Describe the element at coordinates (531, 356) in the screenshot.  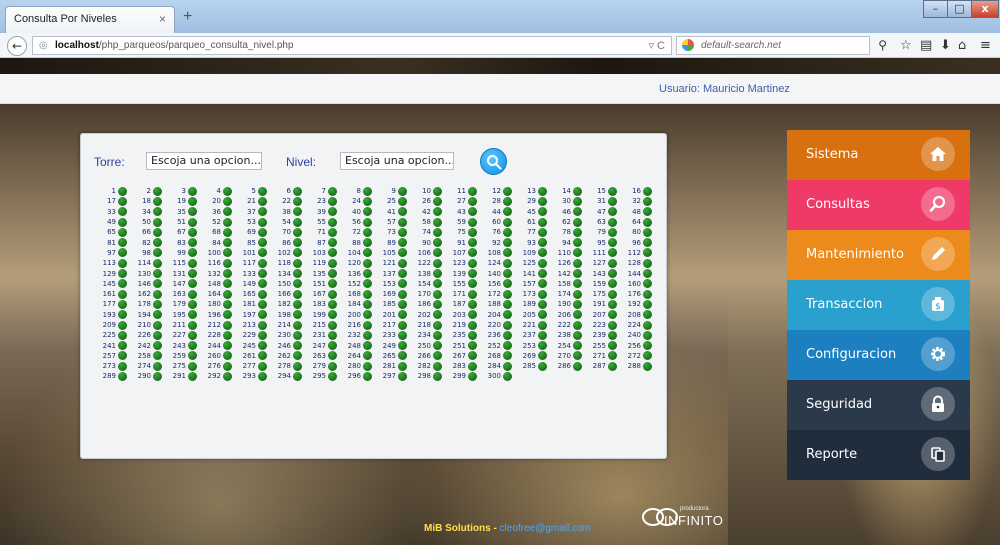
I see `parking-spot: 269` at that location.